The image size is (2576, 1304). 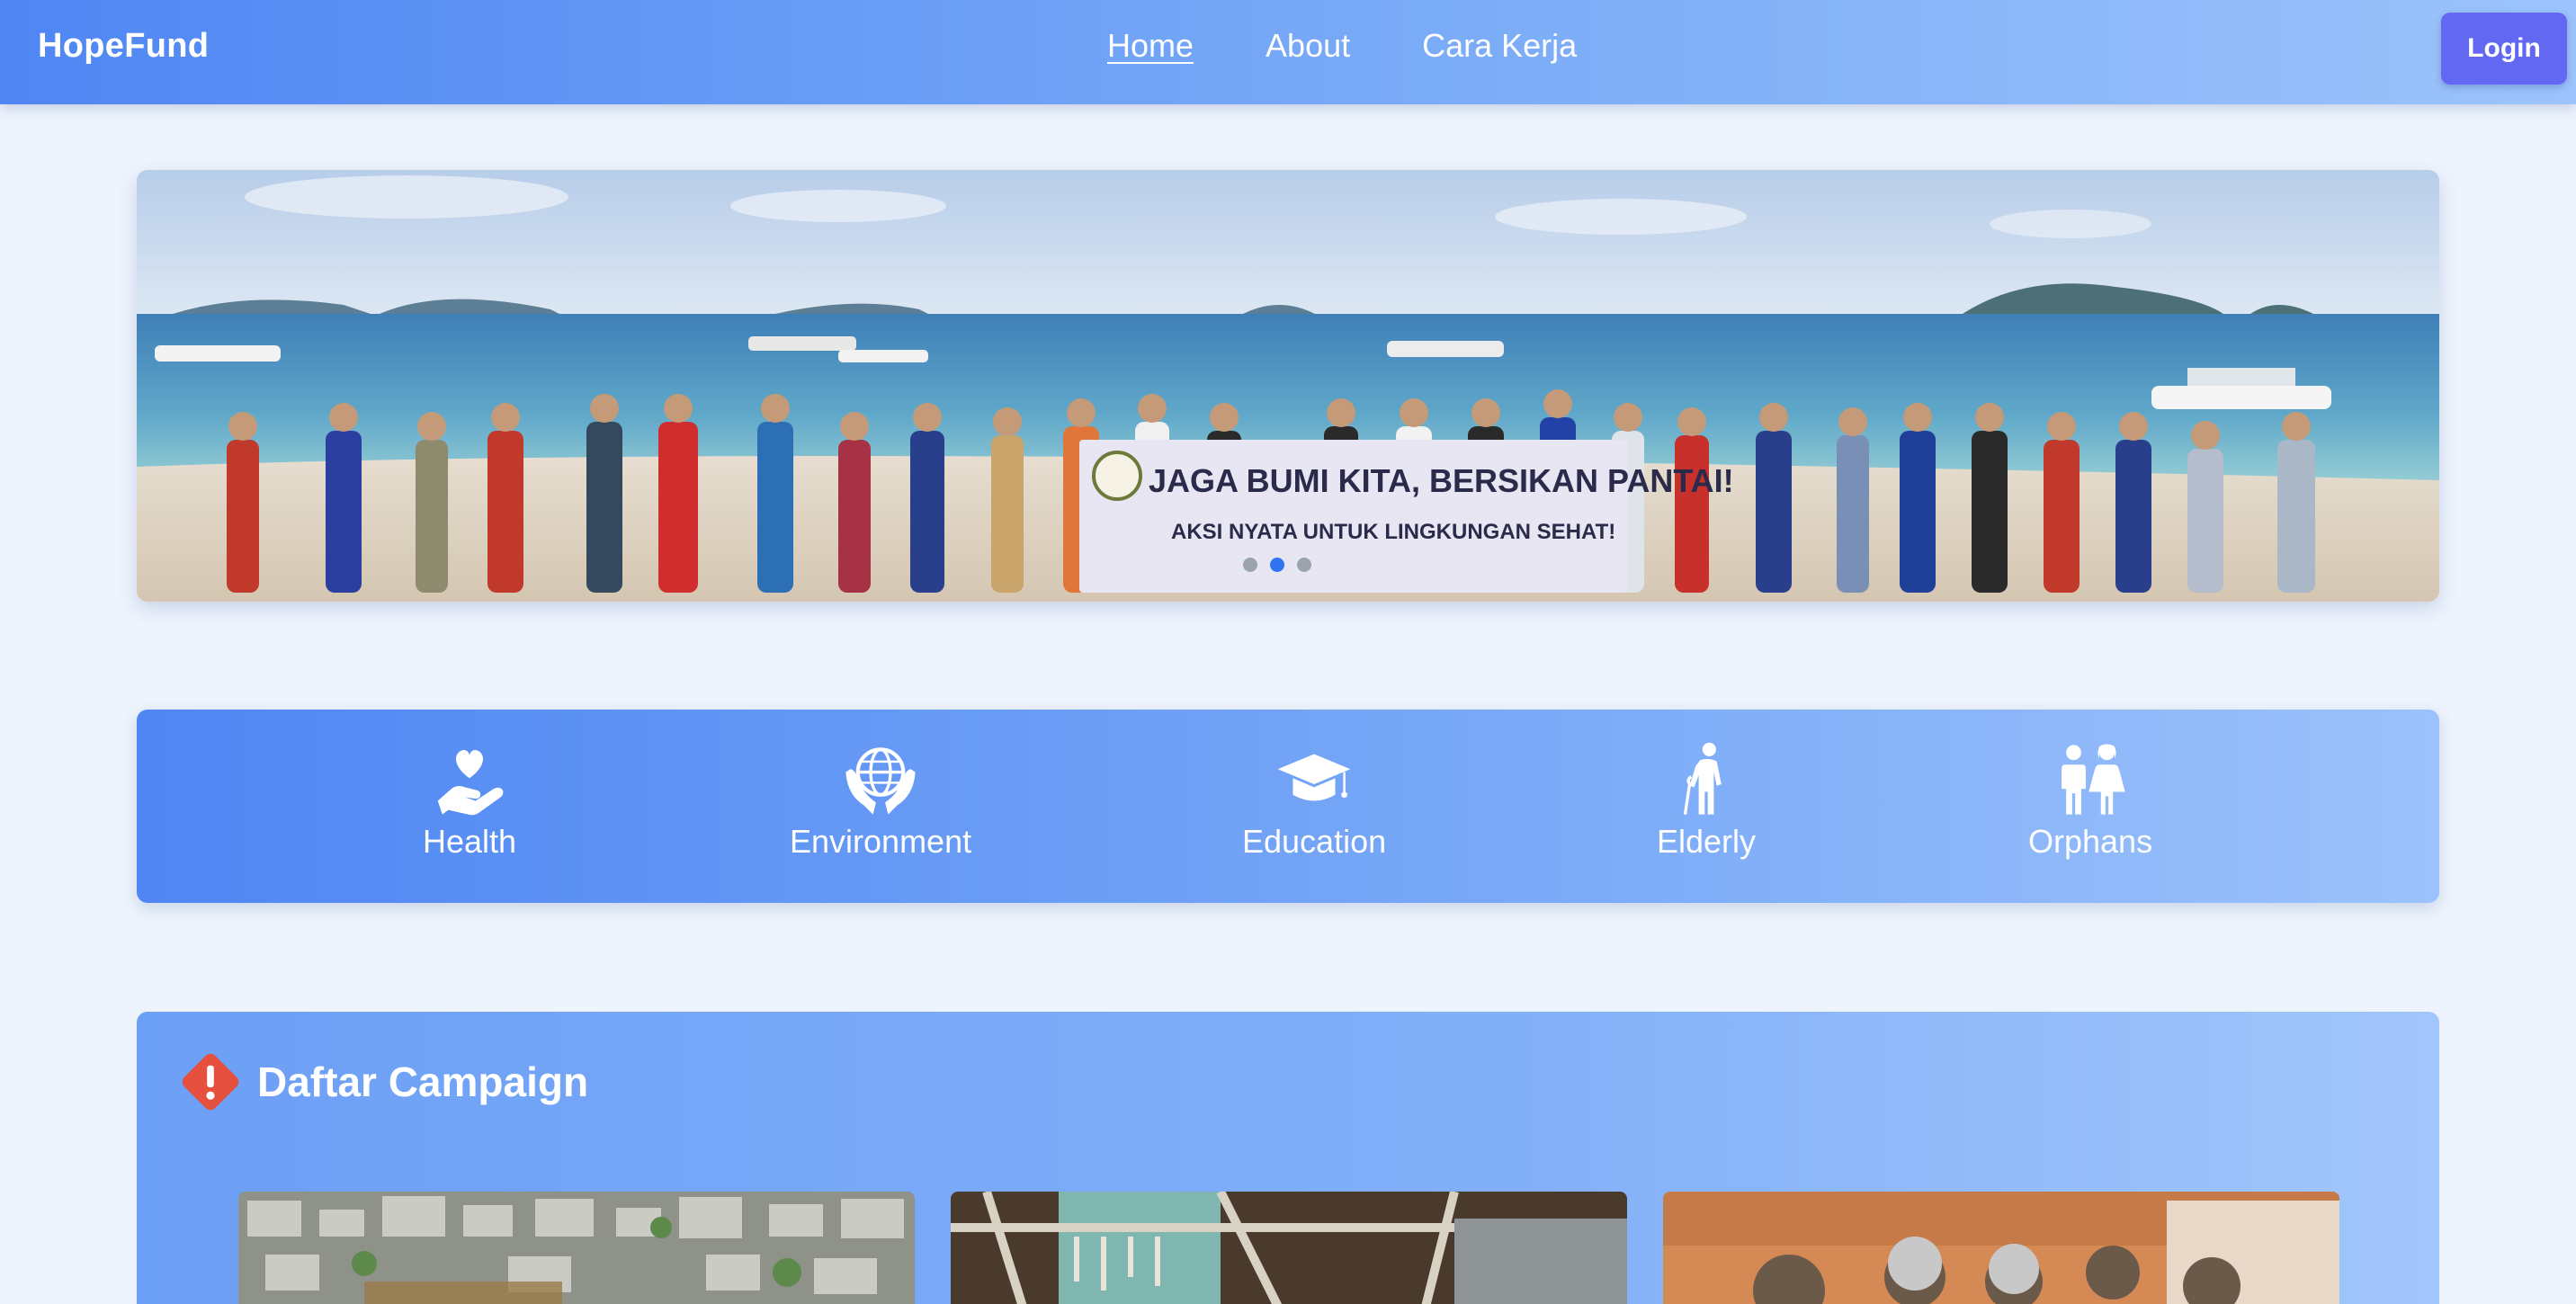 I want to click on category-elderly: Elderly, so click(x=1706, y=801).